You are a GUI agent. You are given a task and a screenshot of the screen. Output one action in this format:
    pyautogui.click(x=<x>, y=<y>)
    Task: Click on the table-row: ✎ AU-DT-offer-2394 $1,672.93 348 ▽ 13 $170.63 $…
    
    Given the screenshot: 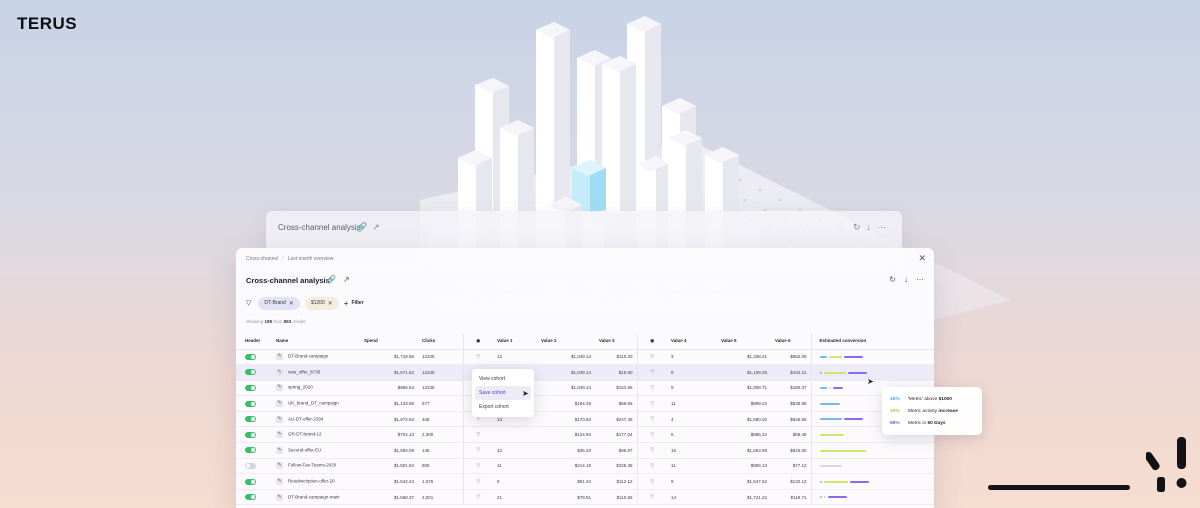 What is the action you would take?
    pyautogui.click(x=585, y=419)
    